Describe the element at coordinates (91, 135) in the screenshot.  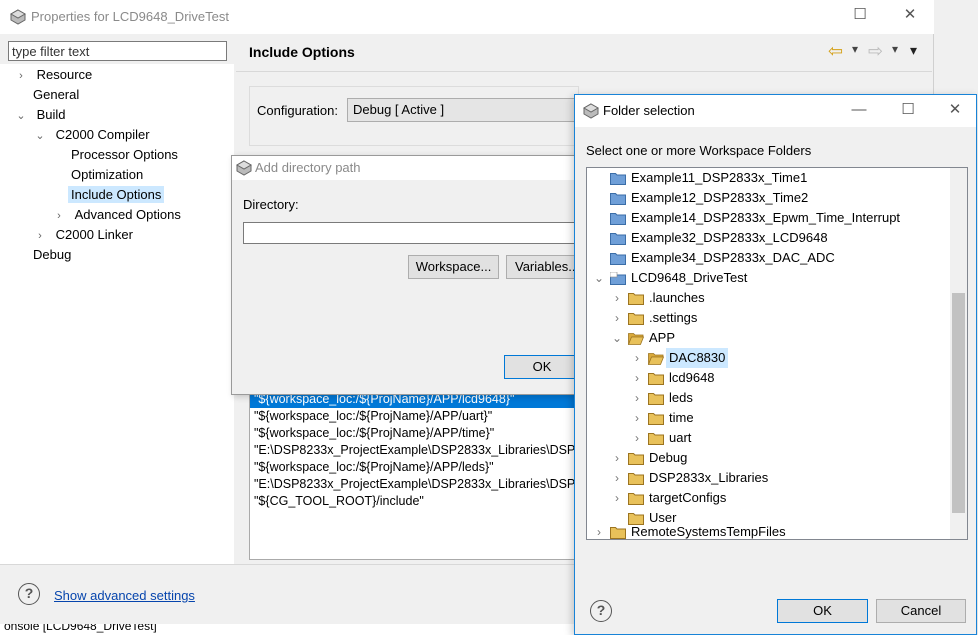
I see `tree-item-c2000-compiler: ⌄ C2000 Compiler` at that location.